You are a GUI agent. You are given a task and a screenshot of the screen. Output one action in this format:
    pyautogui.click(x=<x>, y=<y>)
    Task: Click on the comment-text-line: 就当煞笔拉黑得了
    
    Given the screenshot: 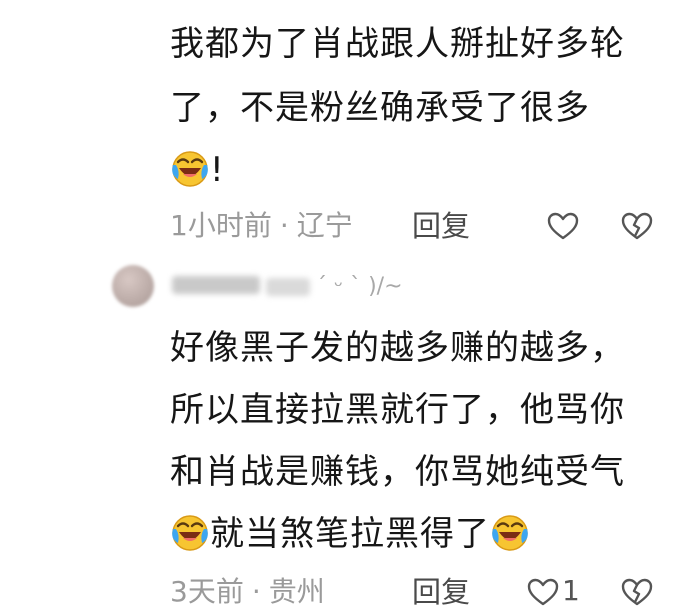 What is the action you would take?
    pyautogui.click(x=350, y=534)
    